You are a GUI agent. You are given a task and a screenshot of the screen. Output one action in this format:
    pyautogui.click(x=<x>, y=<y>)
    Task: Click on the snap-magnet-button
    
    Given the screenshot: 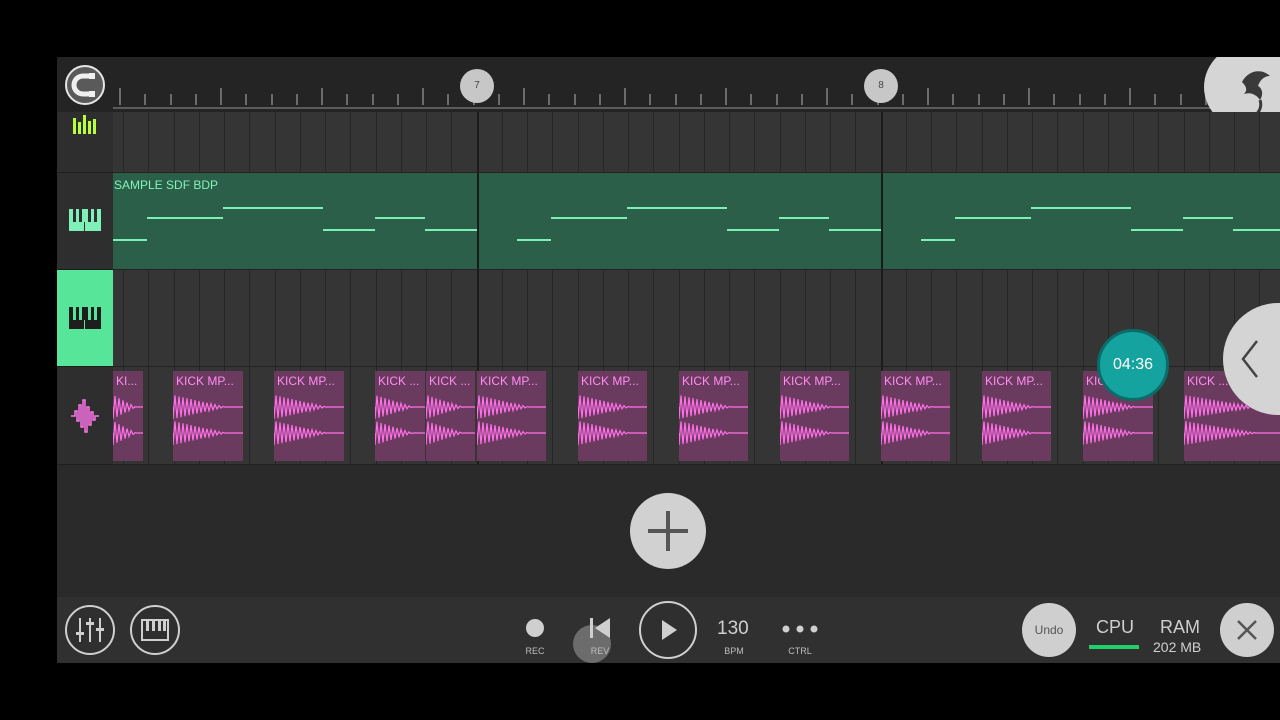 What is the action you would take?
    pyautogui.click(x=85, y=85)
    